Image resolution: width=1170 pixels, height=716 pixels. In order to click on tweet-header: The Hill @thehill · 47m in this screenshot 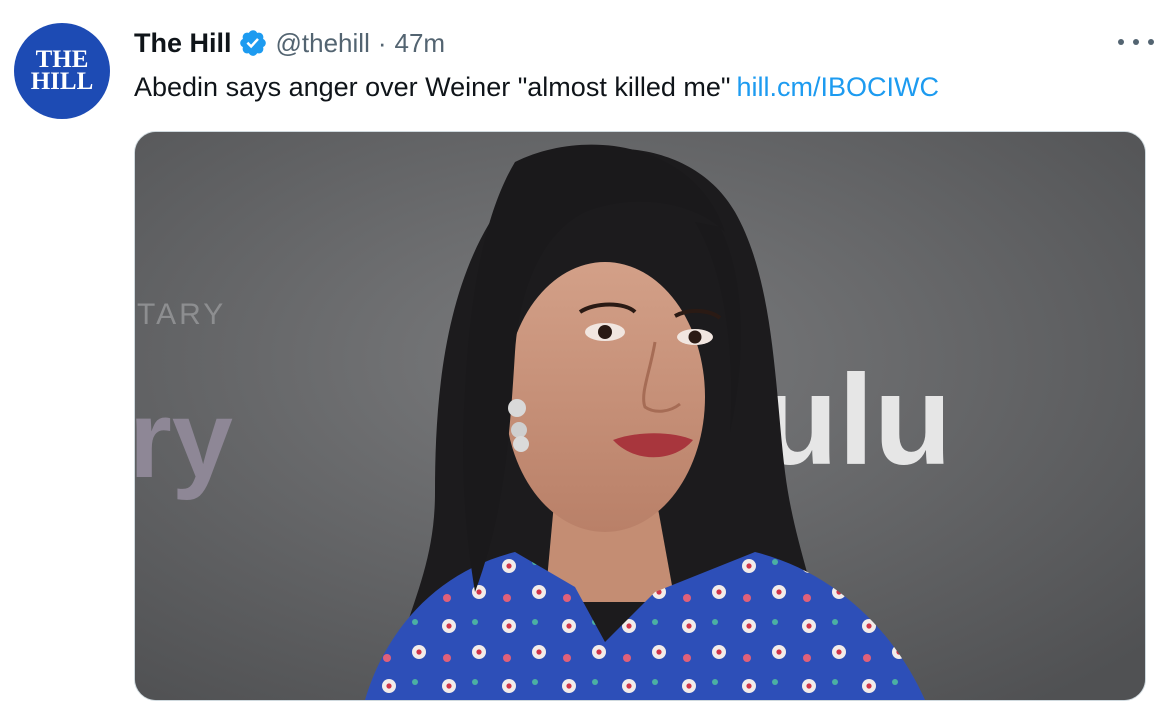, I will do `click(289, 43)`.